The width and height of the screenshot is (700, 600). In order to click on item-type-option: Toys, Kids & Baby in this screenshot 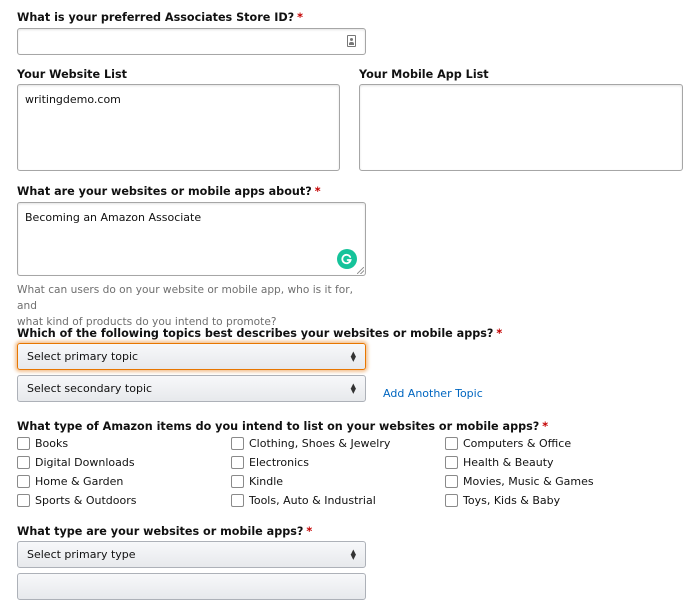, I will do `click(502, 500)`.